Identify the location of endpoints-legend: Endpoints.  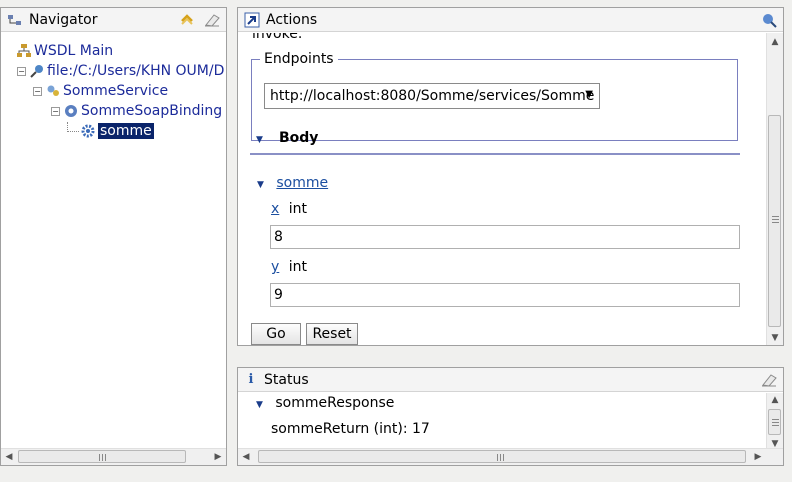
(299, 59).